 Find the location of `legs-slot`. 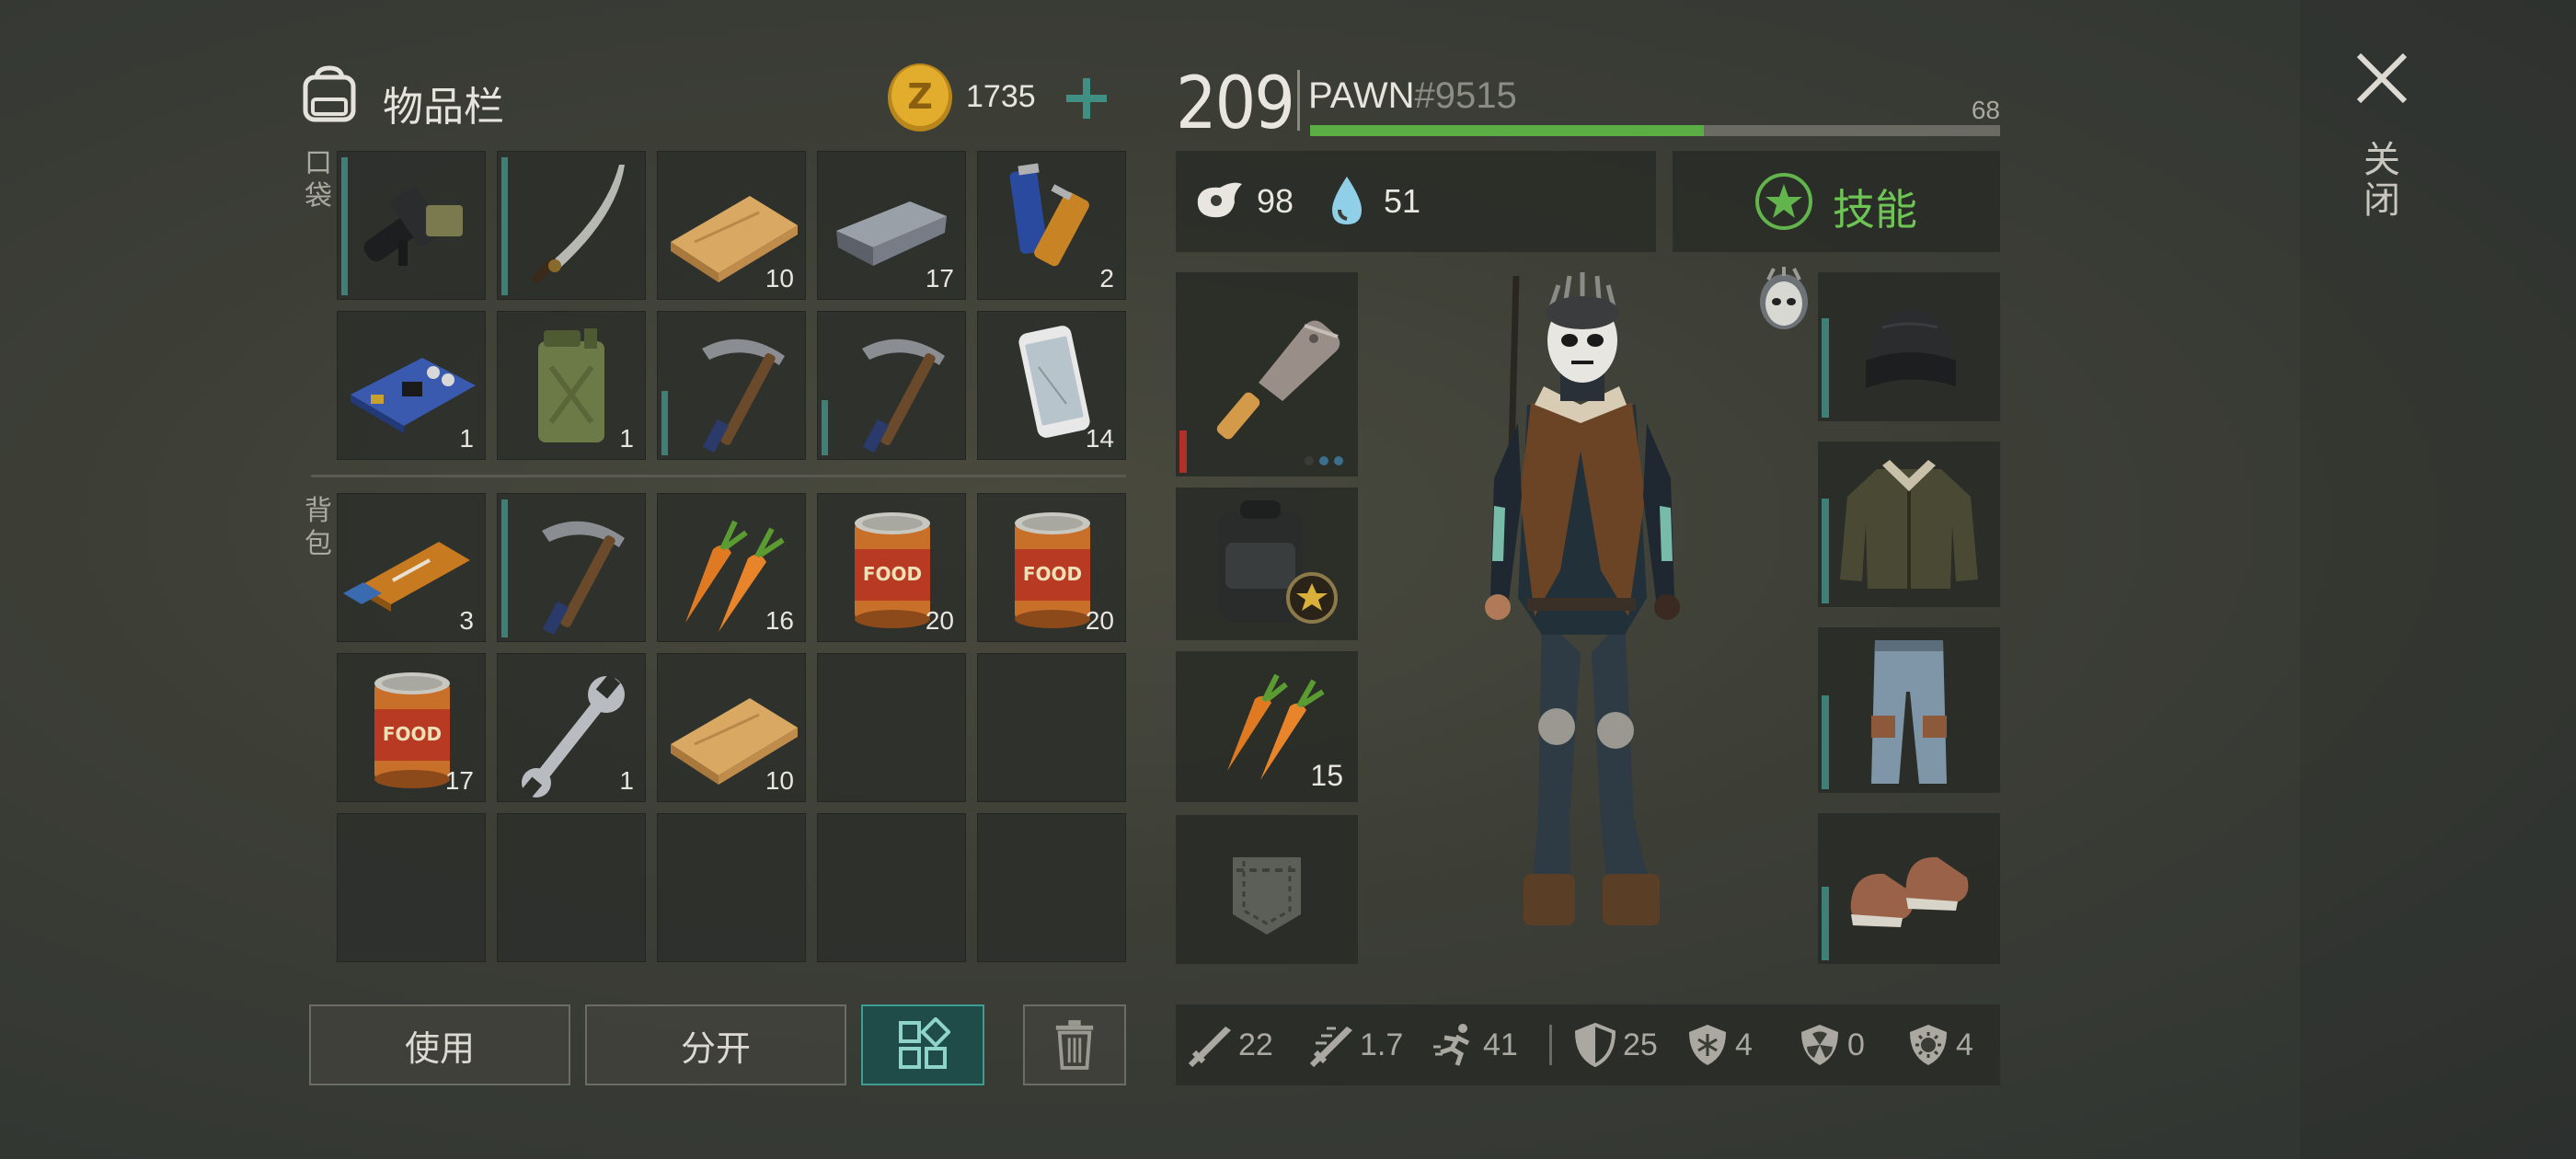

legs-slot is located at coordinates (1909, 710).